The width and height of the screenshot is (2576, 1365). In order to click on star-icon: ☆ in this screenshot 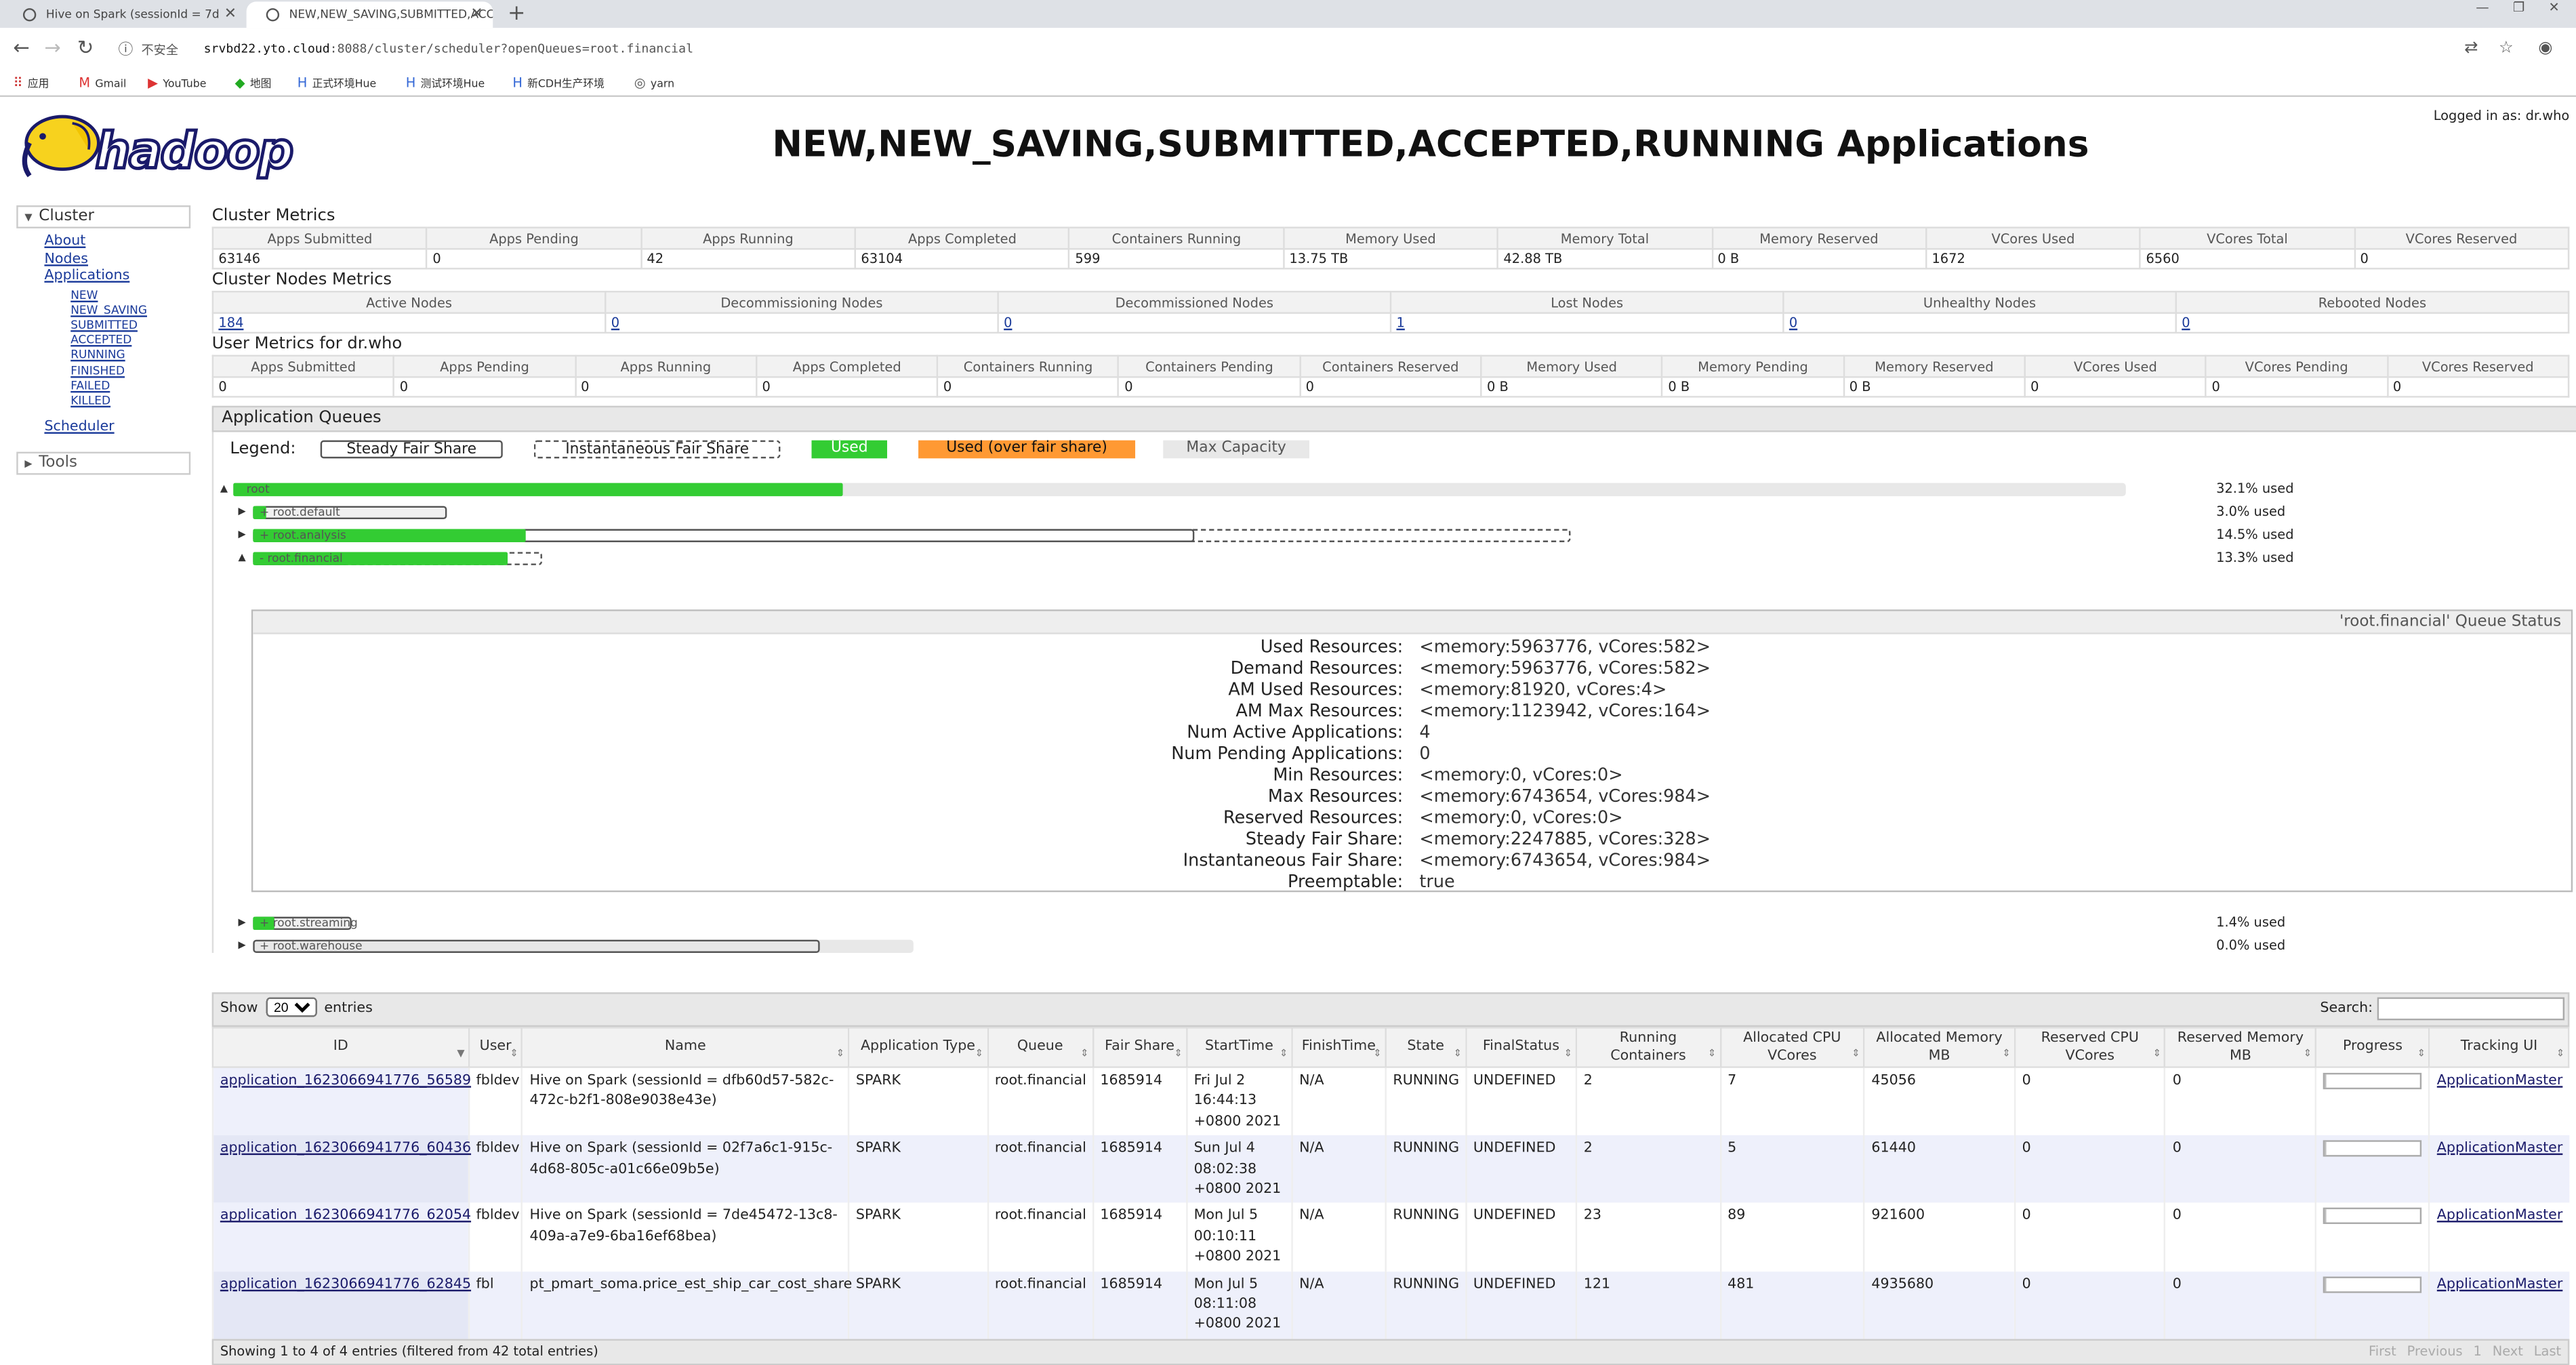, I will do `click(2506, 48)`.